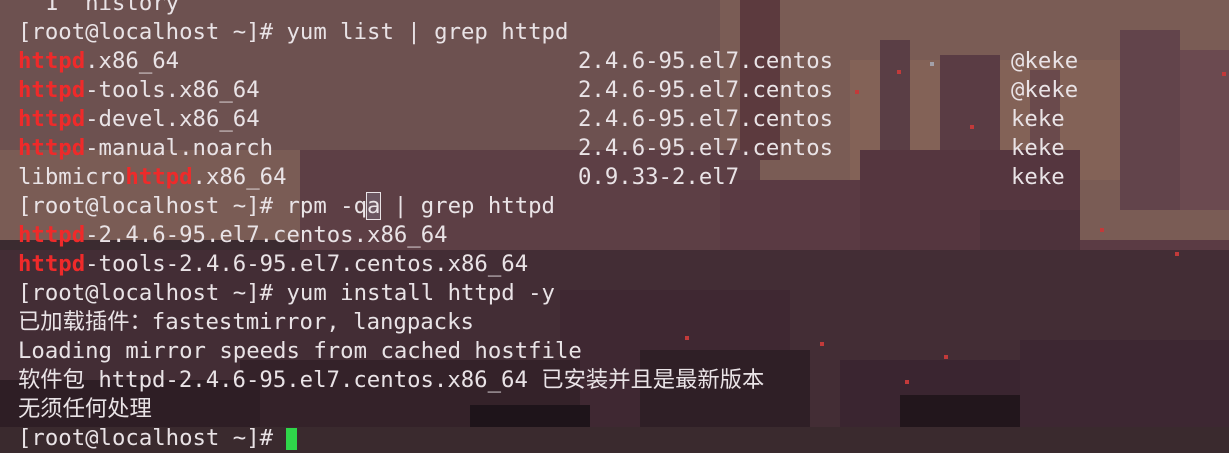 Image resolution: width=1229 pixels, height=453 pixels. I want to click on rpm-result-row: httpd-tools-2.4.6-95.el7.centos.x86_64, so click(273, 264).